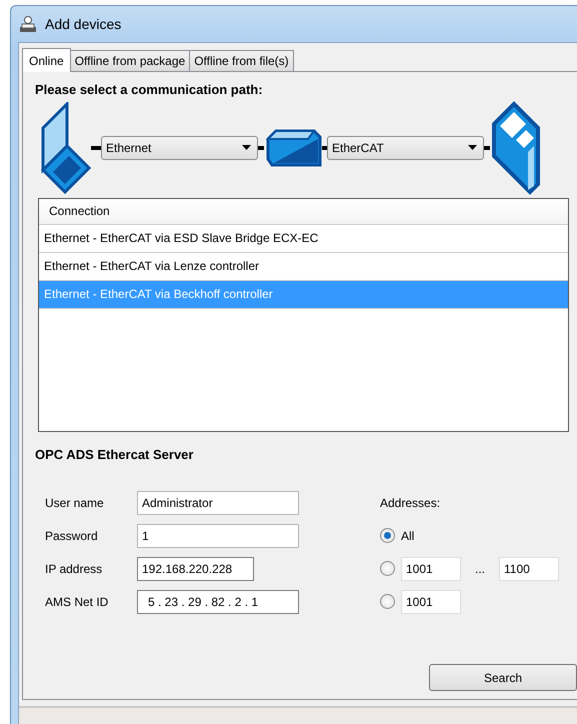  What do you see at coordinates (179, 148) in the screenshot?
I see `dropdown: Ethernet` at bounding box center [179, 148].